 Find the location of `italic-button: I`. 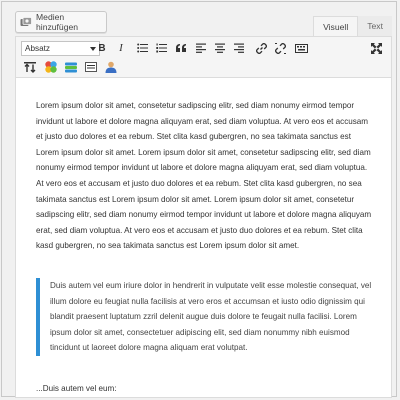

italic-button: I is located at coordinates (121, 48).